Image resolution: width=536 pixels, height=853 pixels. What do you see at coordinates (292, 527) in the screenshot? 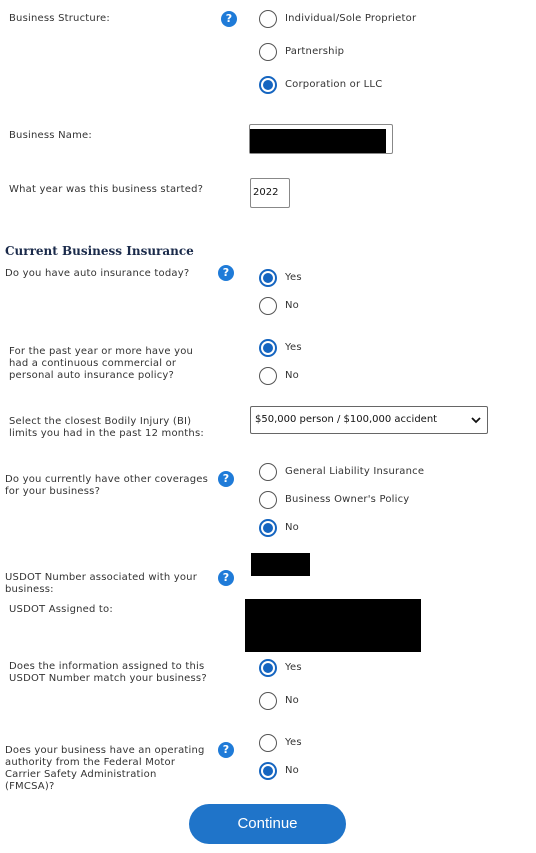
I see `radio-coverages-no-label: No` at bounding box center [292, 527].